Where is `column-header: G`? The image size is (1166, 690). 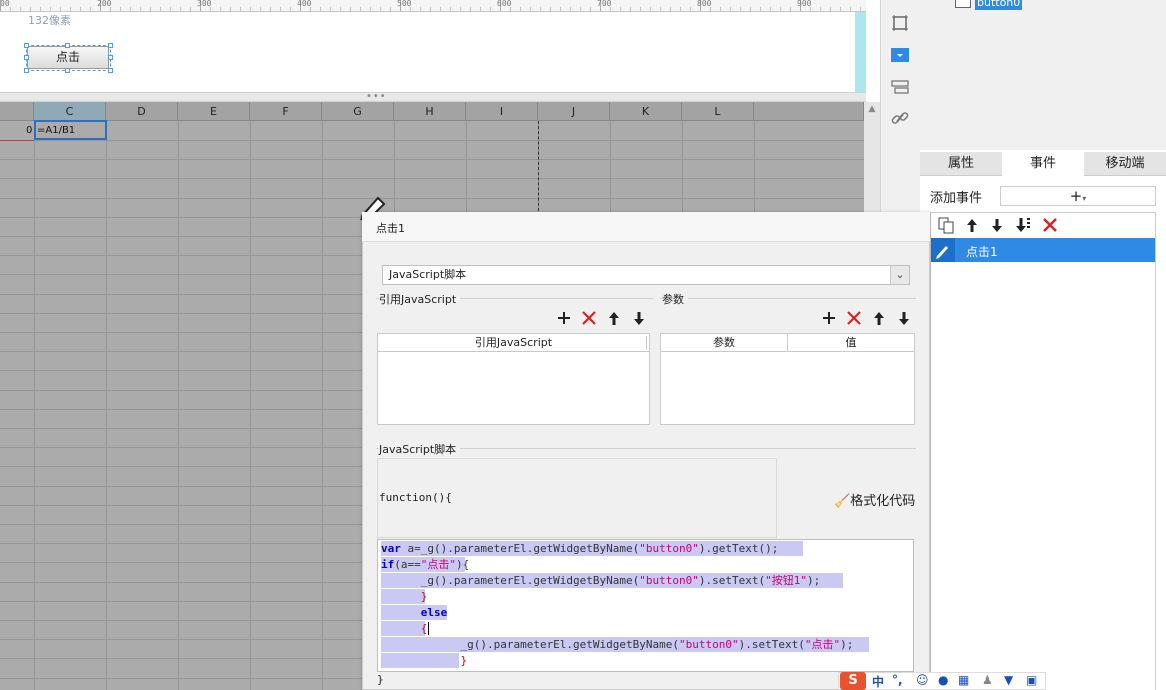 column-header: G is located at coordinates (358, 111).